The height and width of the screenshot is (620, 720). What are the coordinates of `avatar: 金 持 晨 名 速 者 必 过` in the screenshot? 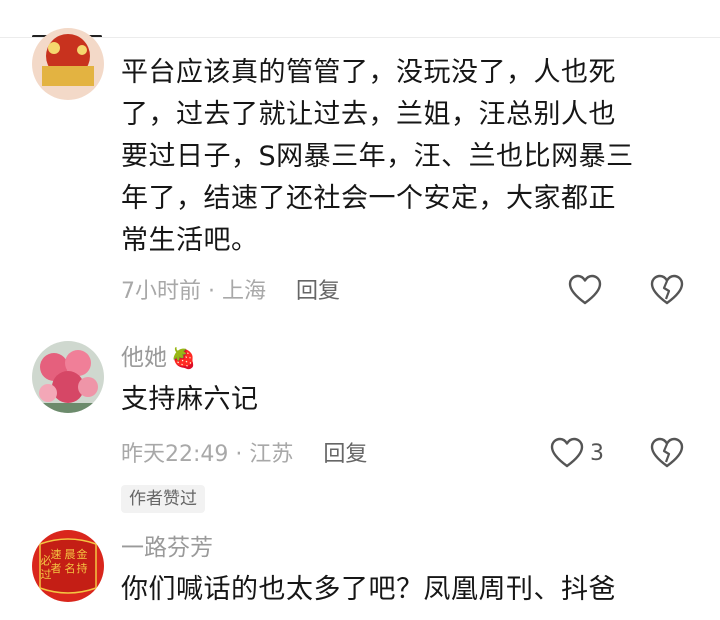 It's located at (68, 566).